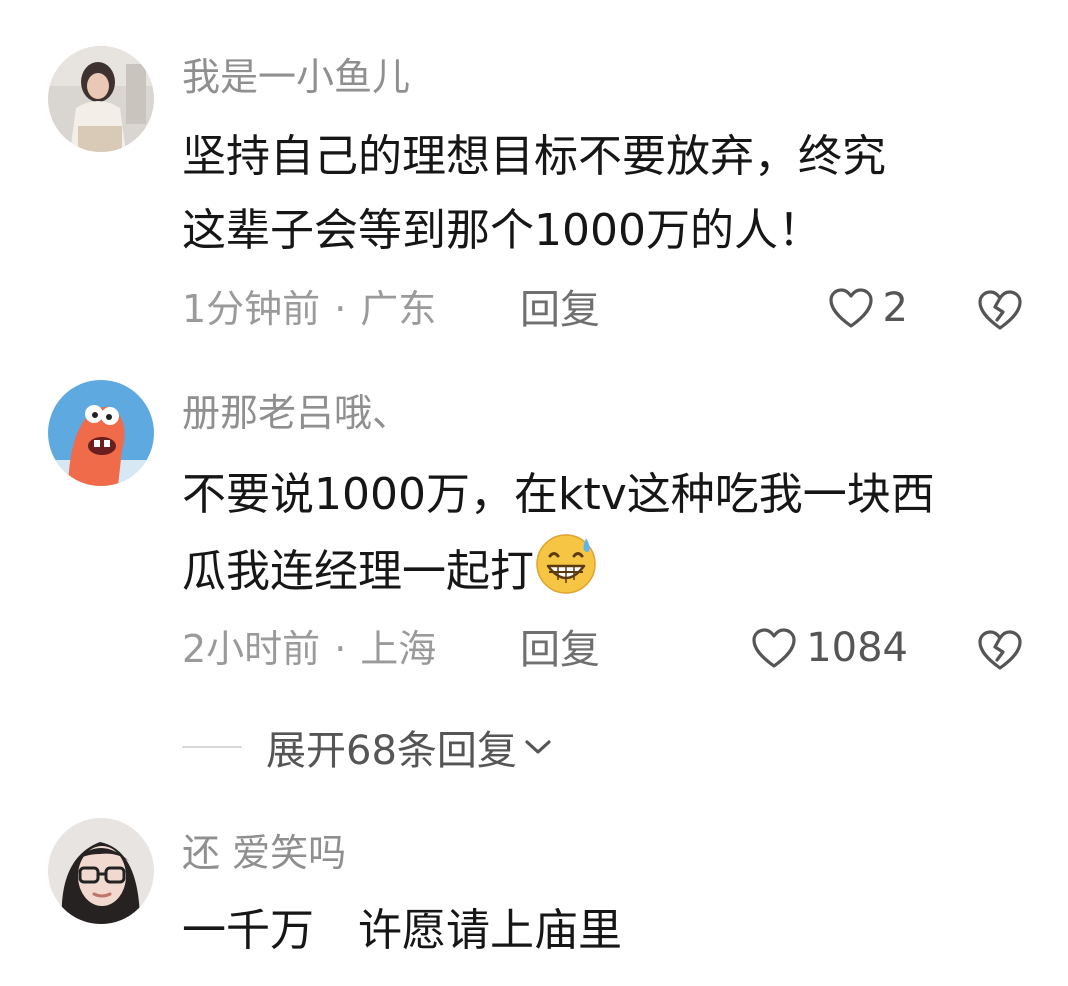 This screenshot has height=986, width=1068. Describe the element at coordinates (264, 853) in the screenshot. I see `username: 还 爱笑吗` at that location.